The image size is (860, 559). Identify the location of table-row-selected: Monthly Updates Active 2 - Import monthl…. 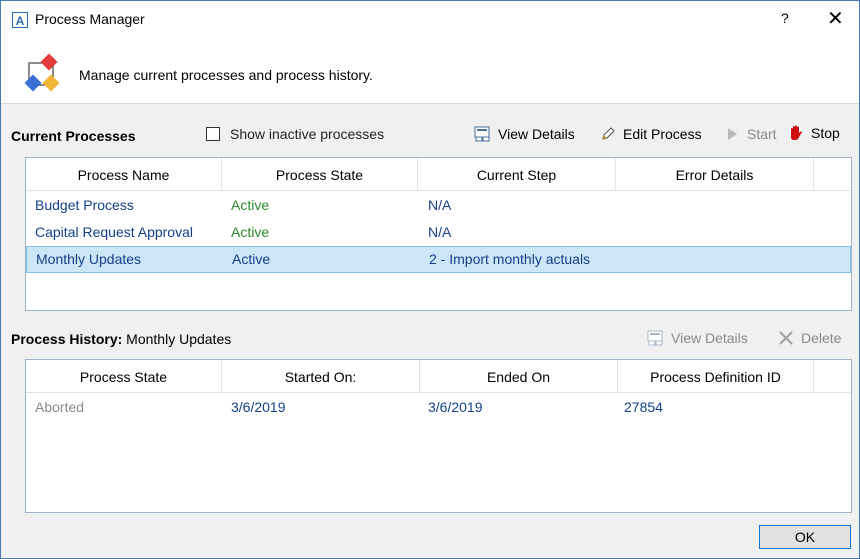
(438, 259).